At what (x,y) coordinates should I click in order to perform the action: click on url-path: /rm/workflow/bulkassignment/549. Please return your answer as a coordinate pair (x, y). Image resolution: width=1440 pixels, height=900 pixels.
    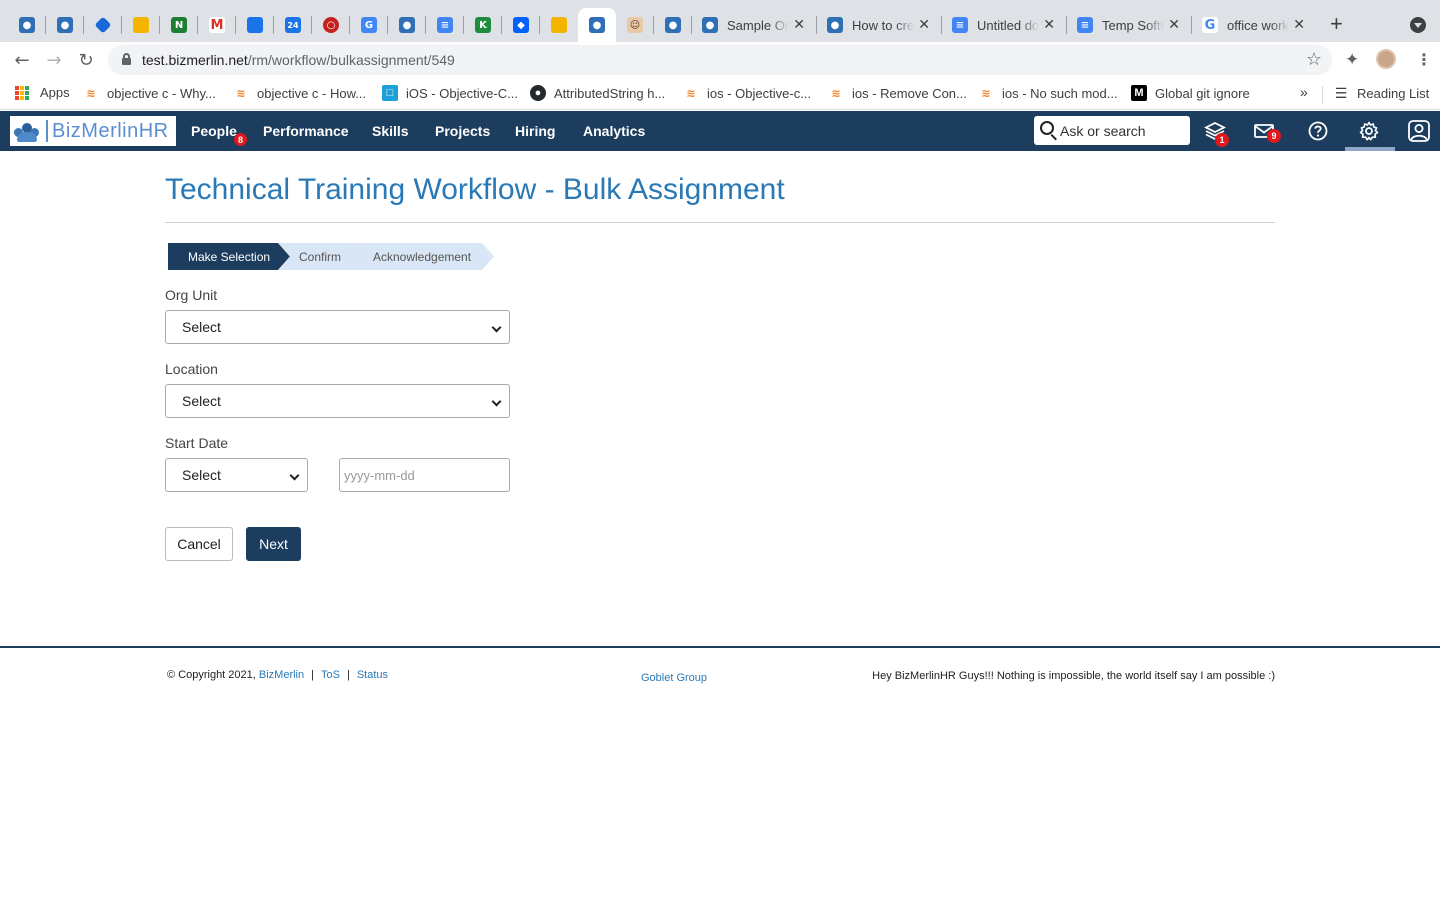
    Looking at the image, I should click on (351, 60).